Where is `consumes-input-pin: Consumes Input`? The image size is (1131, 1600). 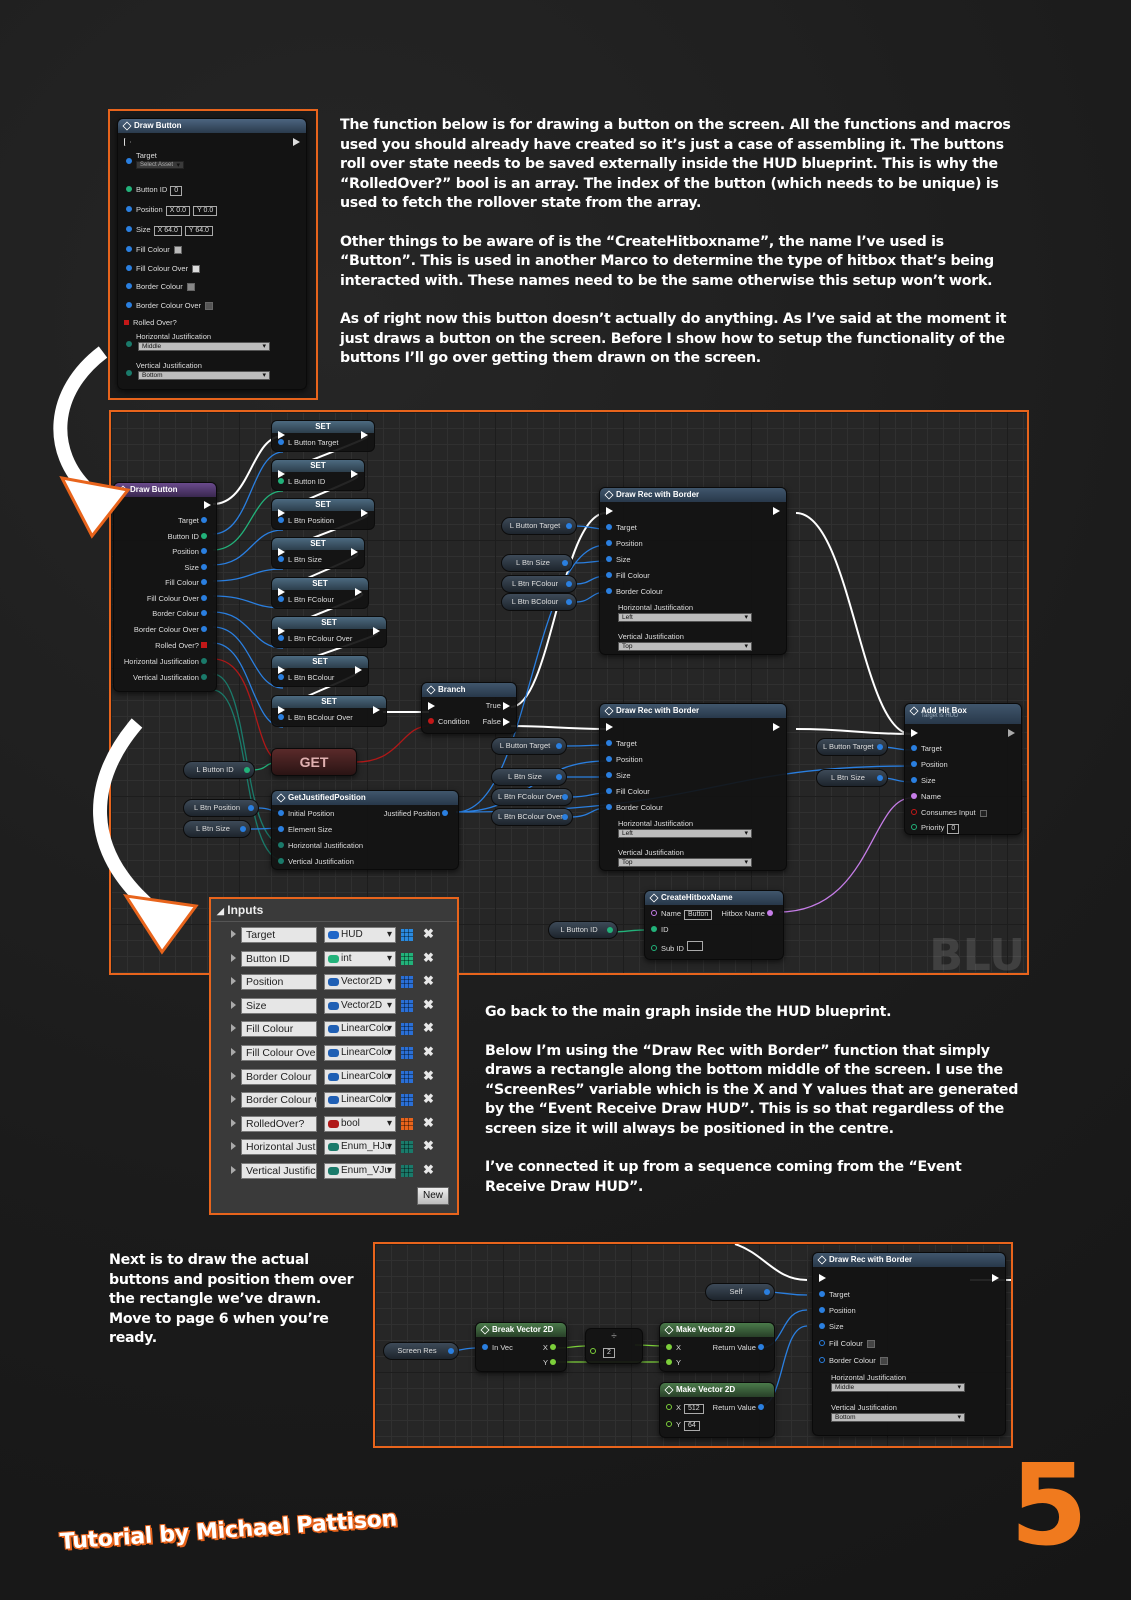 consumes-input-pin: Consumes Input is located at coordinates (949, 812).